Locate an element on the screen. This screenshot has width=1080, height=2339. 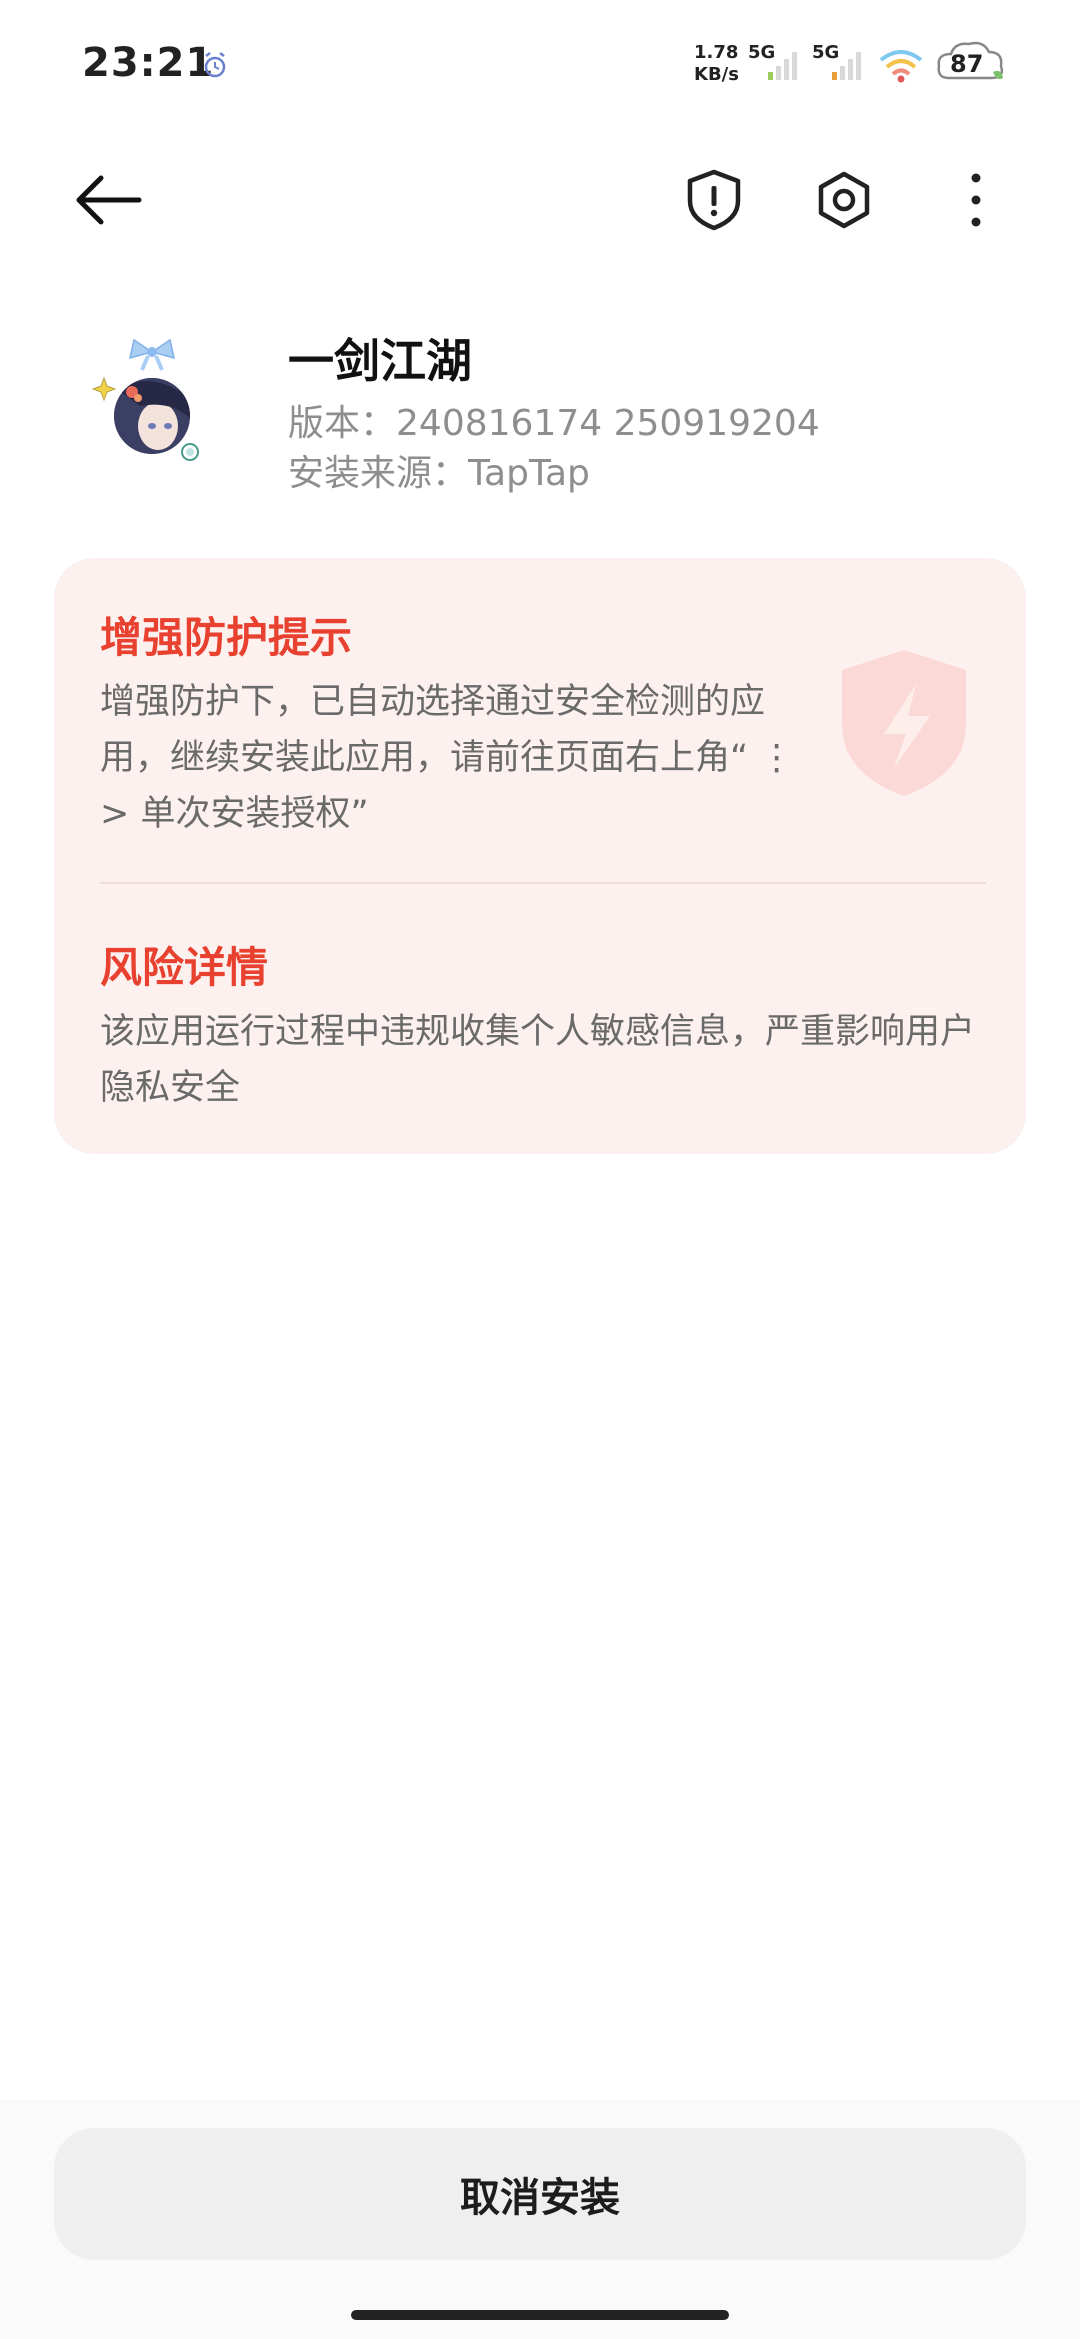
more-vertical-icon is located at coordinates (976, 200).